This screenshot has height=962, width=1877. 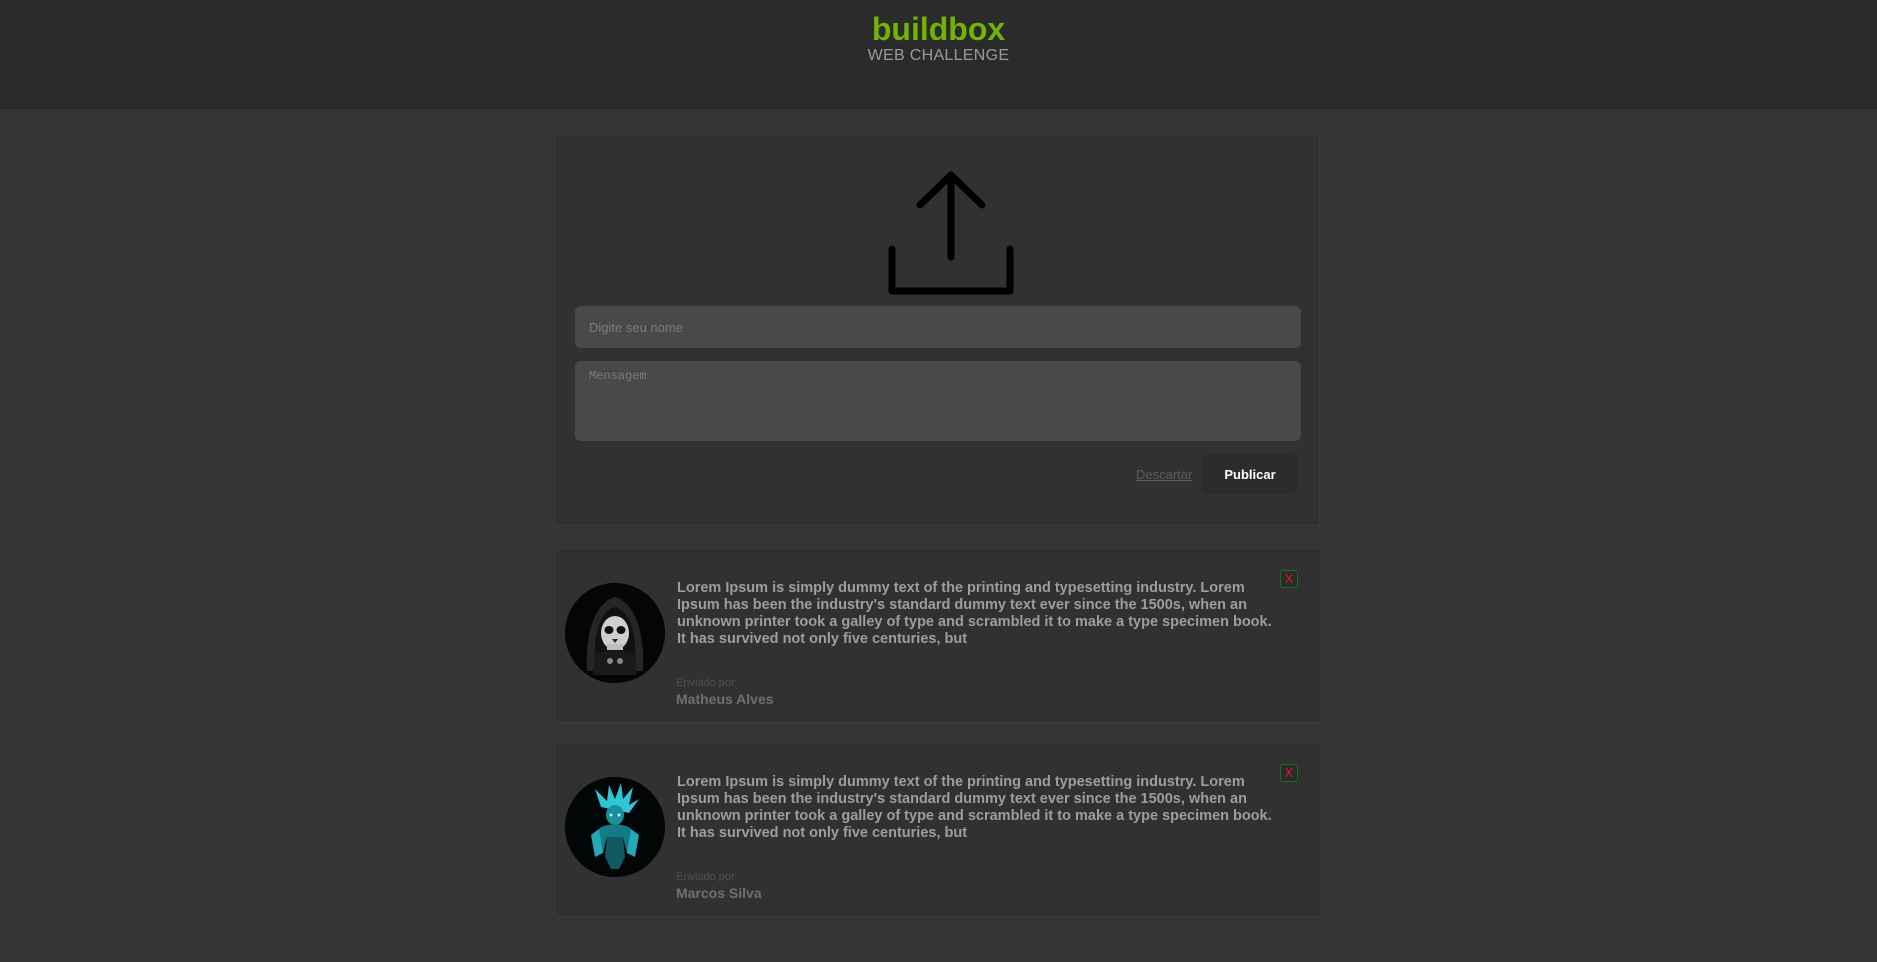 I want to click on upload-arrow-icon, so click(x=951, y=231).